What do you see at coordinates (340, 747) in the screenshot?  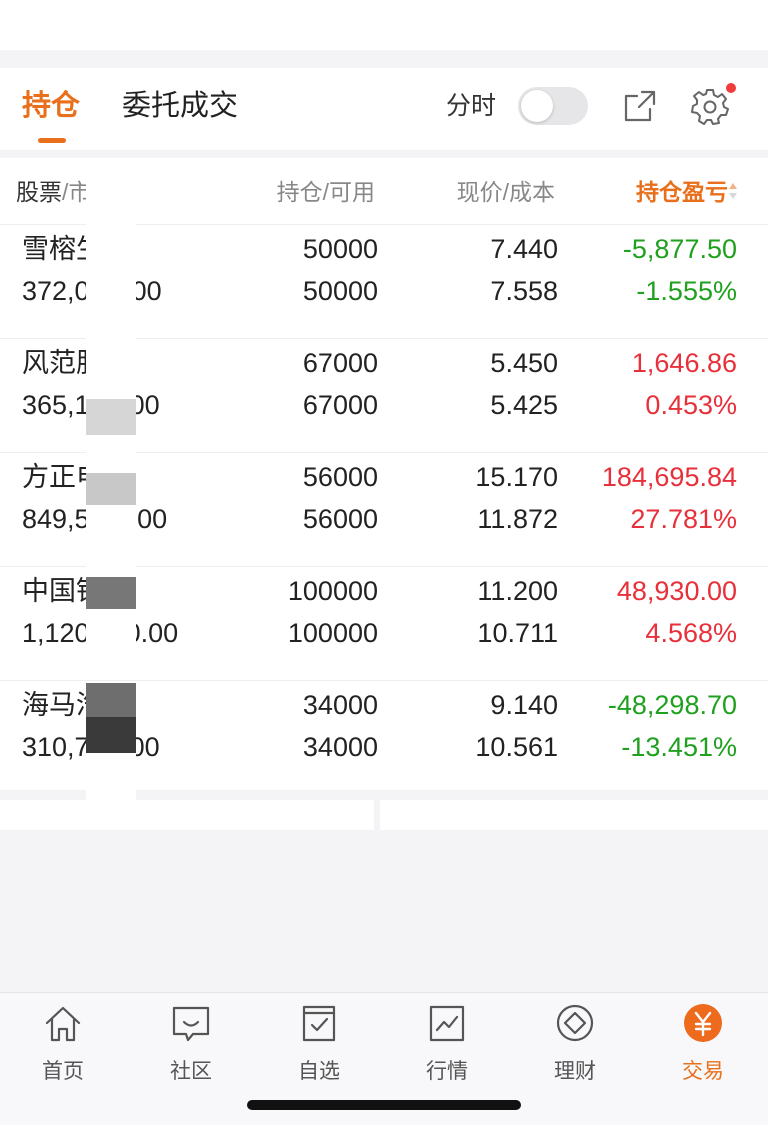 I see `available-qty: 34000` at bounding box center [340, 747].